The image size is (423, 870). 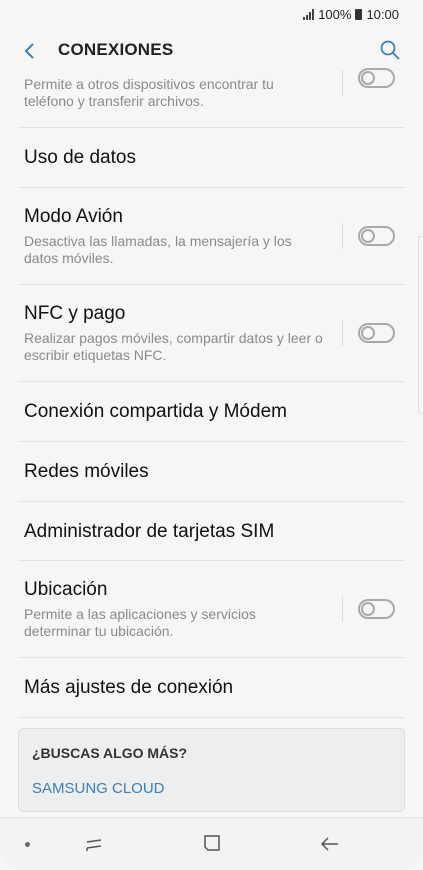 What do you see at coordinates (116, 49) in the screenshot?
I see `page-title: CONEXIONES` at bounding box center [116, 49].